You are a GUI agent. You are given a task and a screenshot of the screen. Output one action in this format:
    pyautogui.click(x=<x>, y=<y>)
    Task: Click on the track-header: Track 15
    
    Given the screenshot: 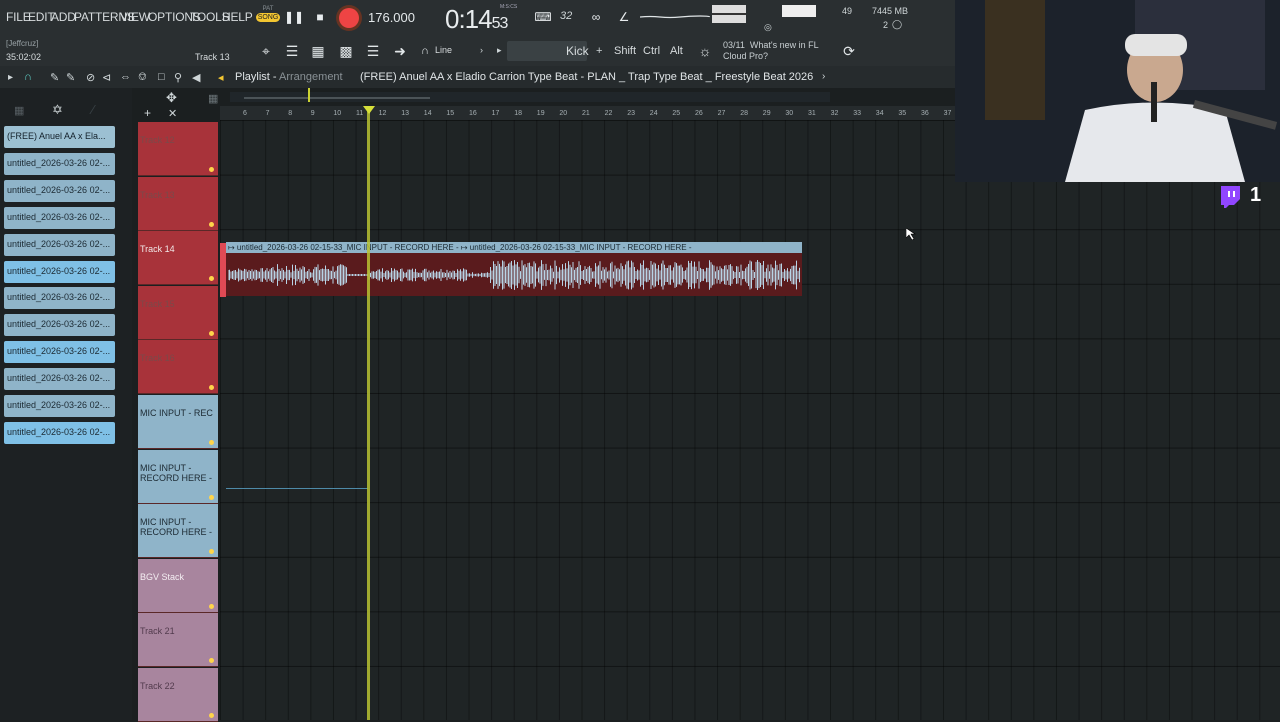 What is the action you would take?
    pyautogui.click(x=178, y=312)
    